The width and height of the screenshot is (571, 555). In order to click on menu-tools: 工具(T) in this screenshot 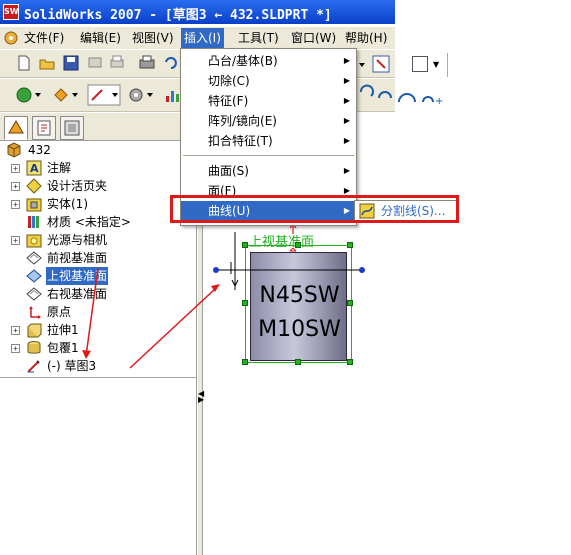, I will do `click(258, 38)`.